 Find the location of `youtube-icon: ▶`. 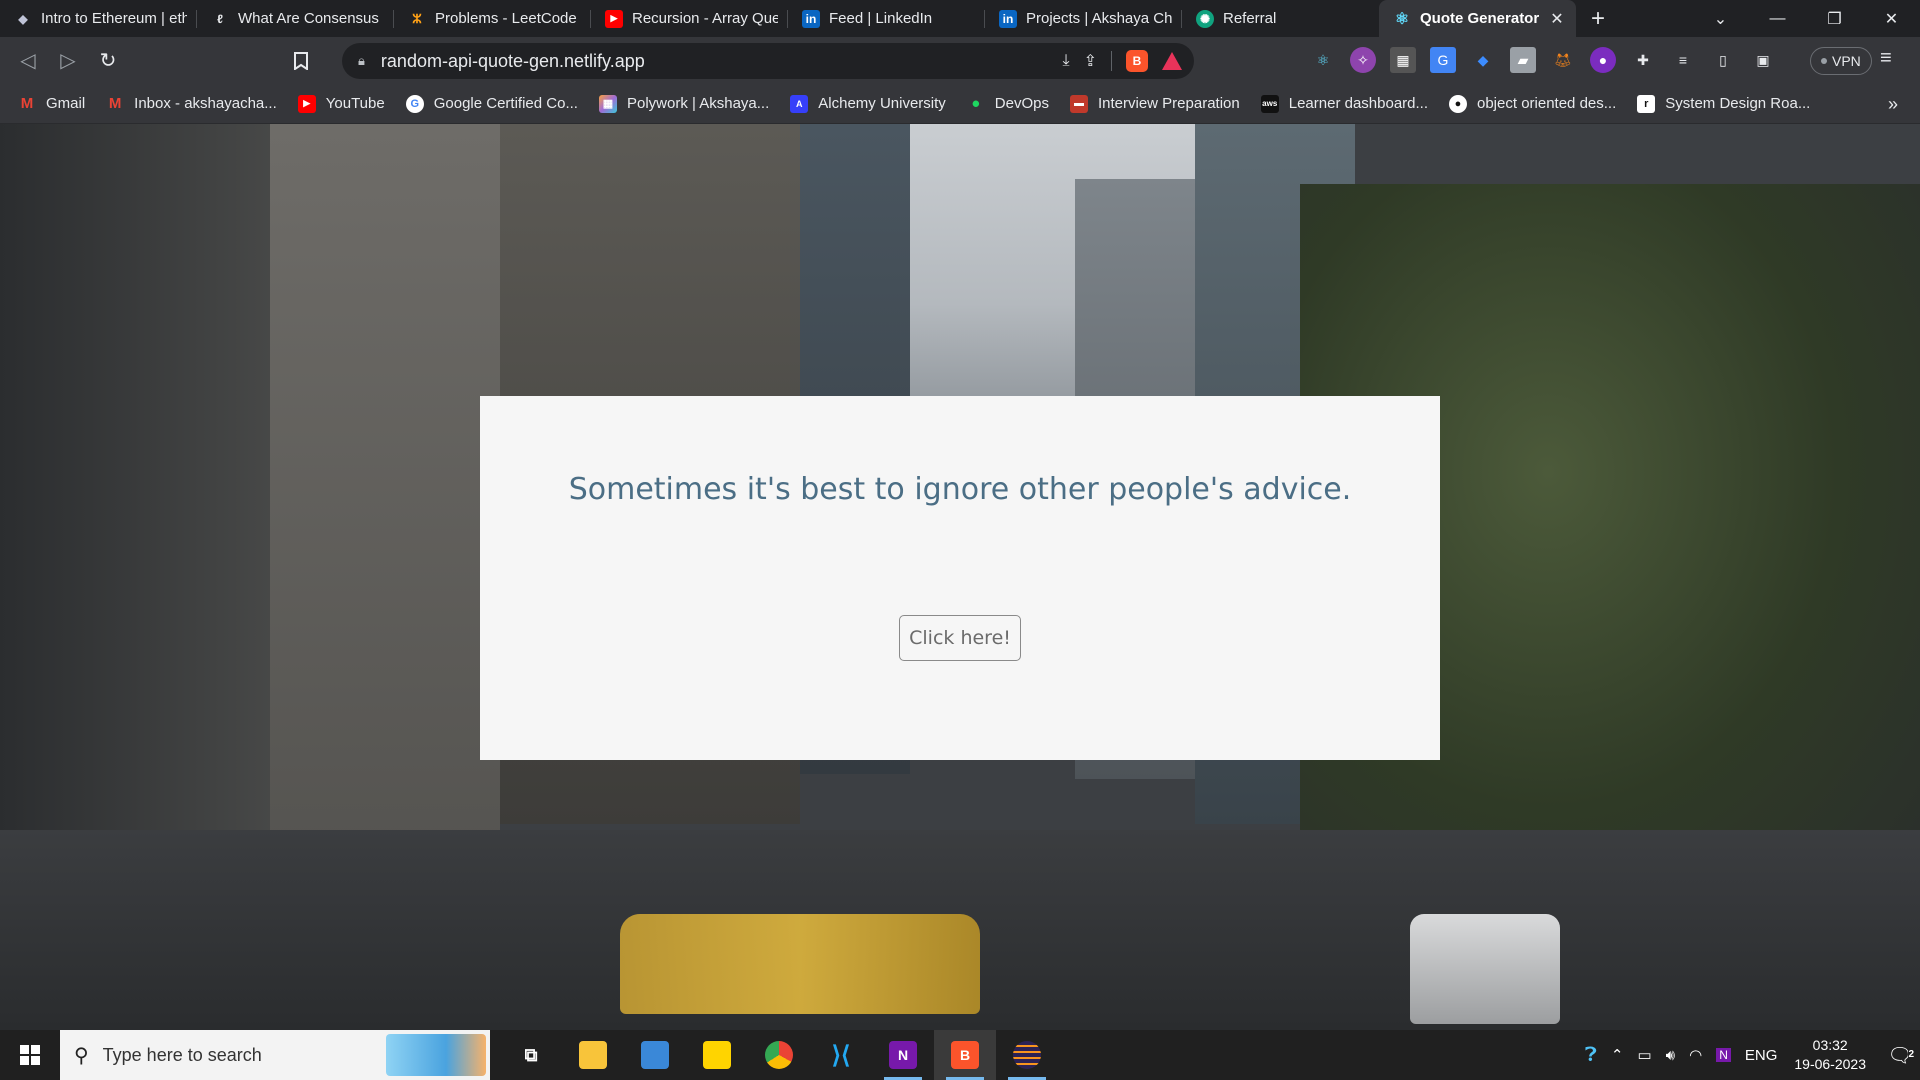

youtube-icon: ▶ is located at coordinates (306, 103).